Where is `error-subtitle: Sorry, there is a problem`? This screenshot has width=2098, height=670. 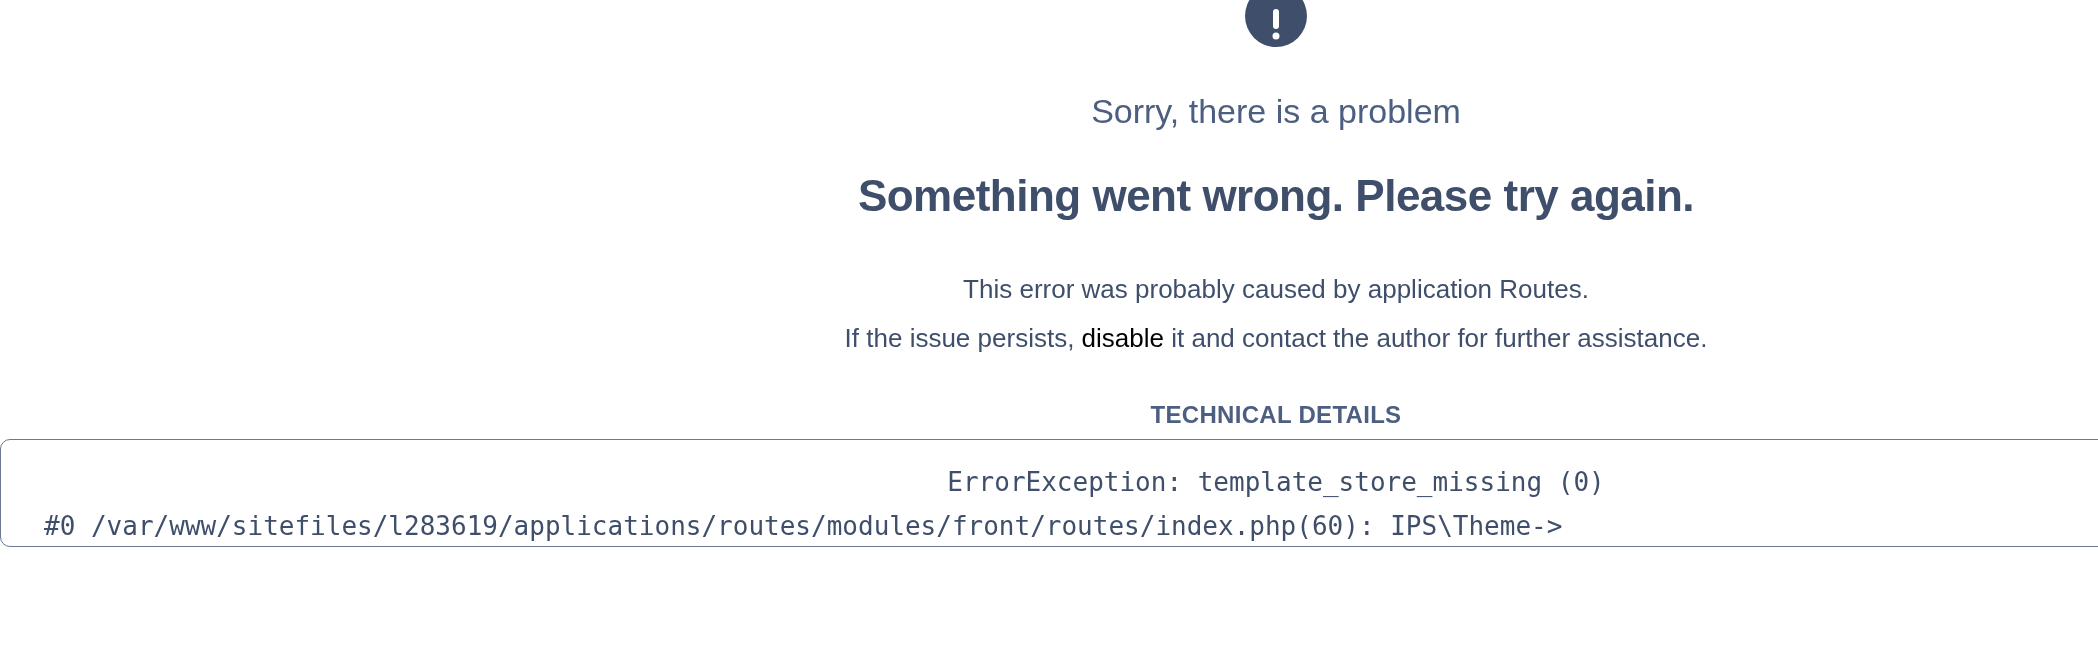 error-subtitle: Sorry, there is a problem is located at coordinates (1276, 111).